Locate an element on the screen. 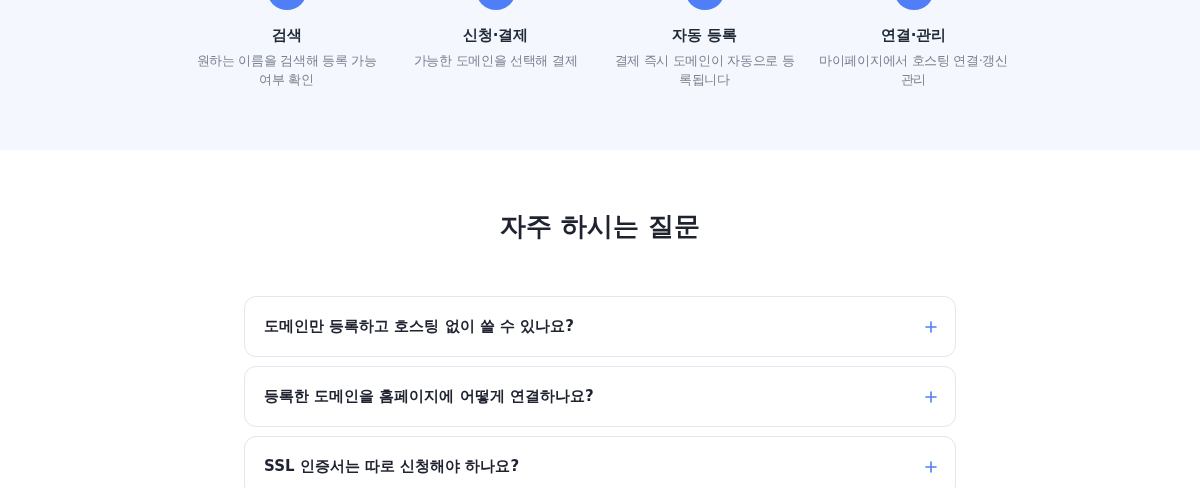  step-title: 신청·결제 is located at coordinates (495, 35).